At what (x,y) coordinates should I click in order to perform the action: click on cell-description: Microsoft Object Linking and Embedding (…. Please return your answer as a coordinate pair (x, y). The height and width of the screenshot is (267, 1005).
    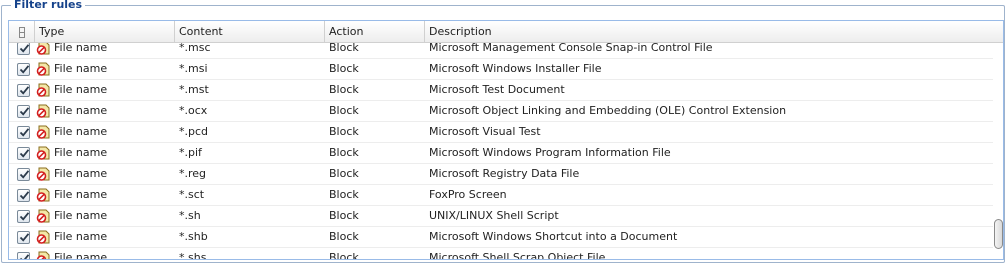
    Looking at the image, I should click on (608, 110).